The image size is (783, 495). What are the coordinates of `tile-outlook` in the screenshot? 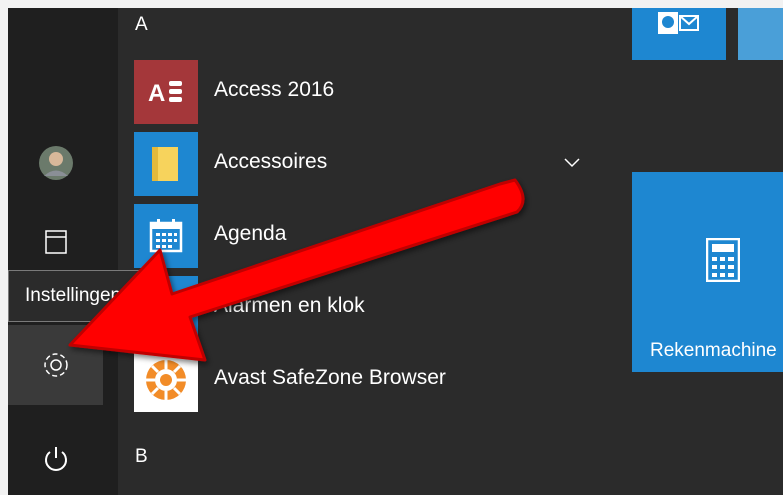 It's located at (679, 34).